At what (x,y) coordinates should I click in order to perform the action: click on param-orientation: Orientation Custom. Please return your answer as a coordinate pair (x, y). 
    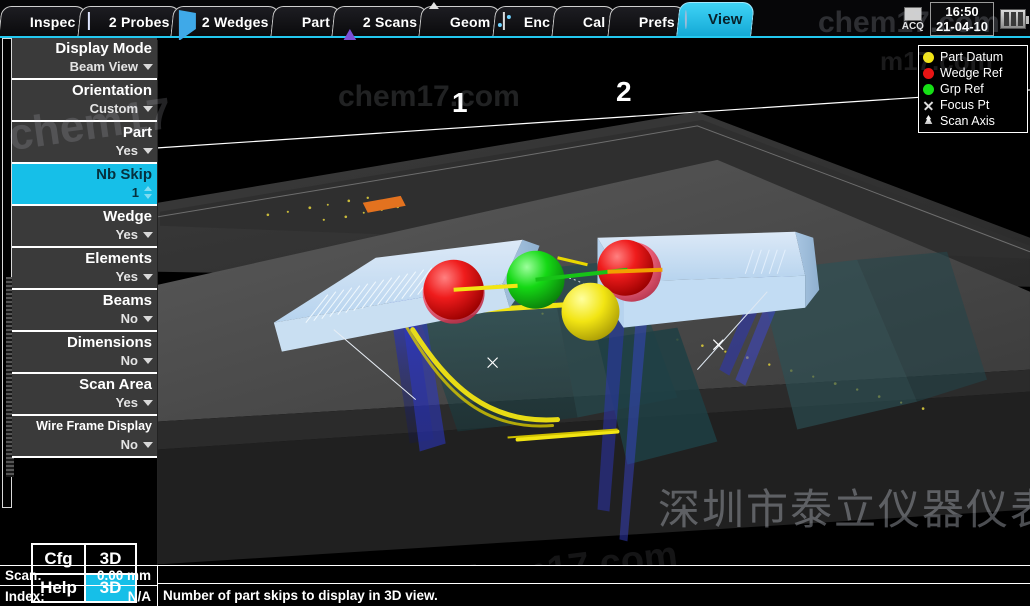
    Looking at the image, I should click on (84, 101).